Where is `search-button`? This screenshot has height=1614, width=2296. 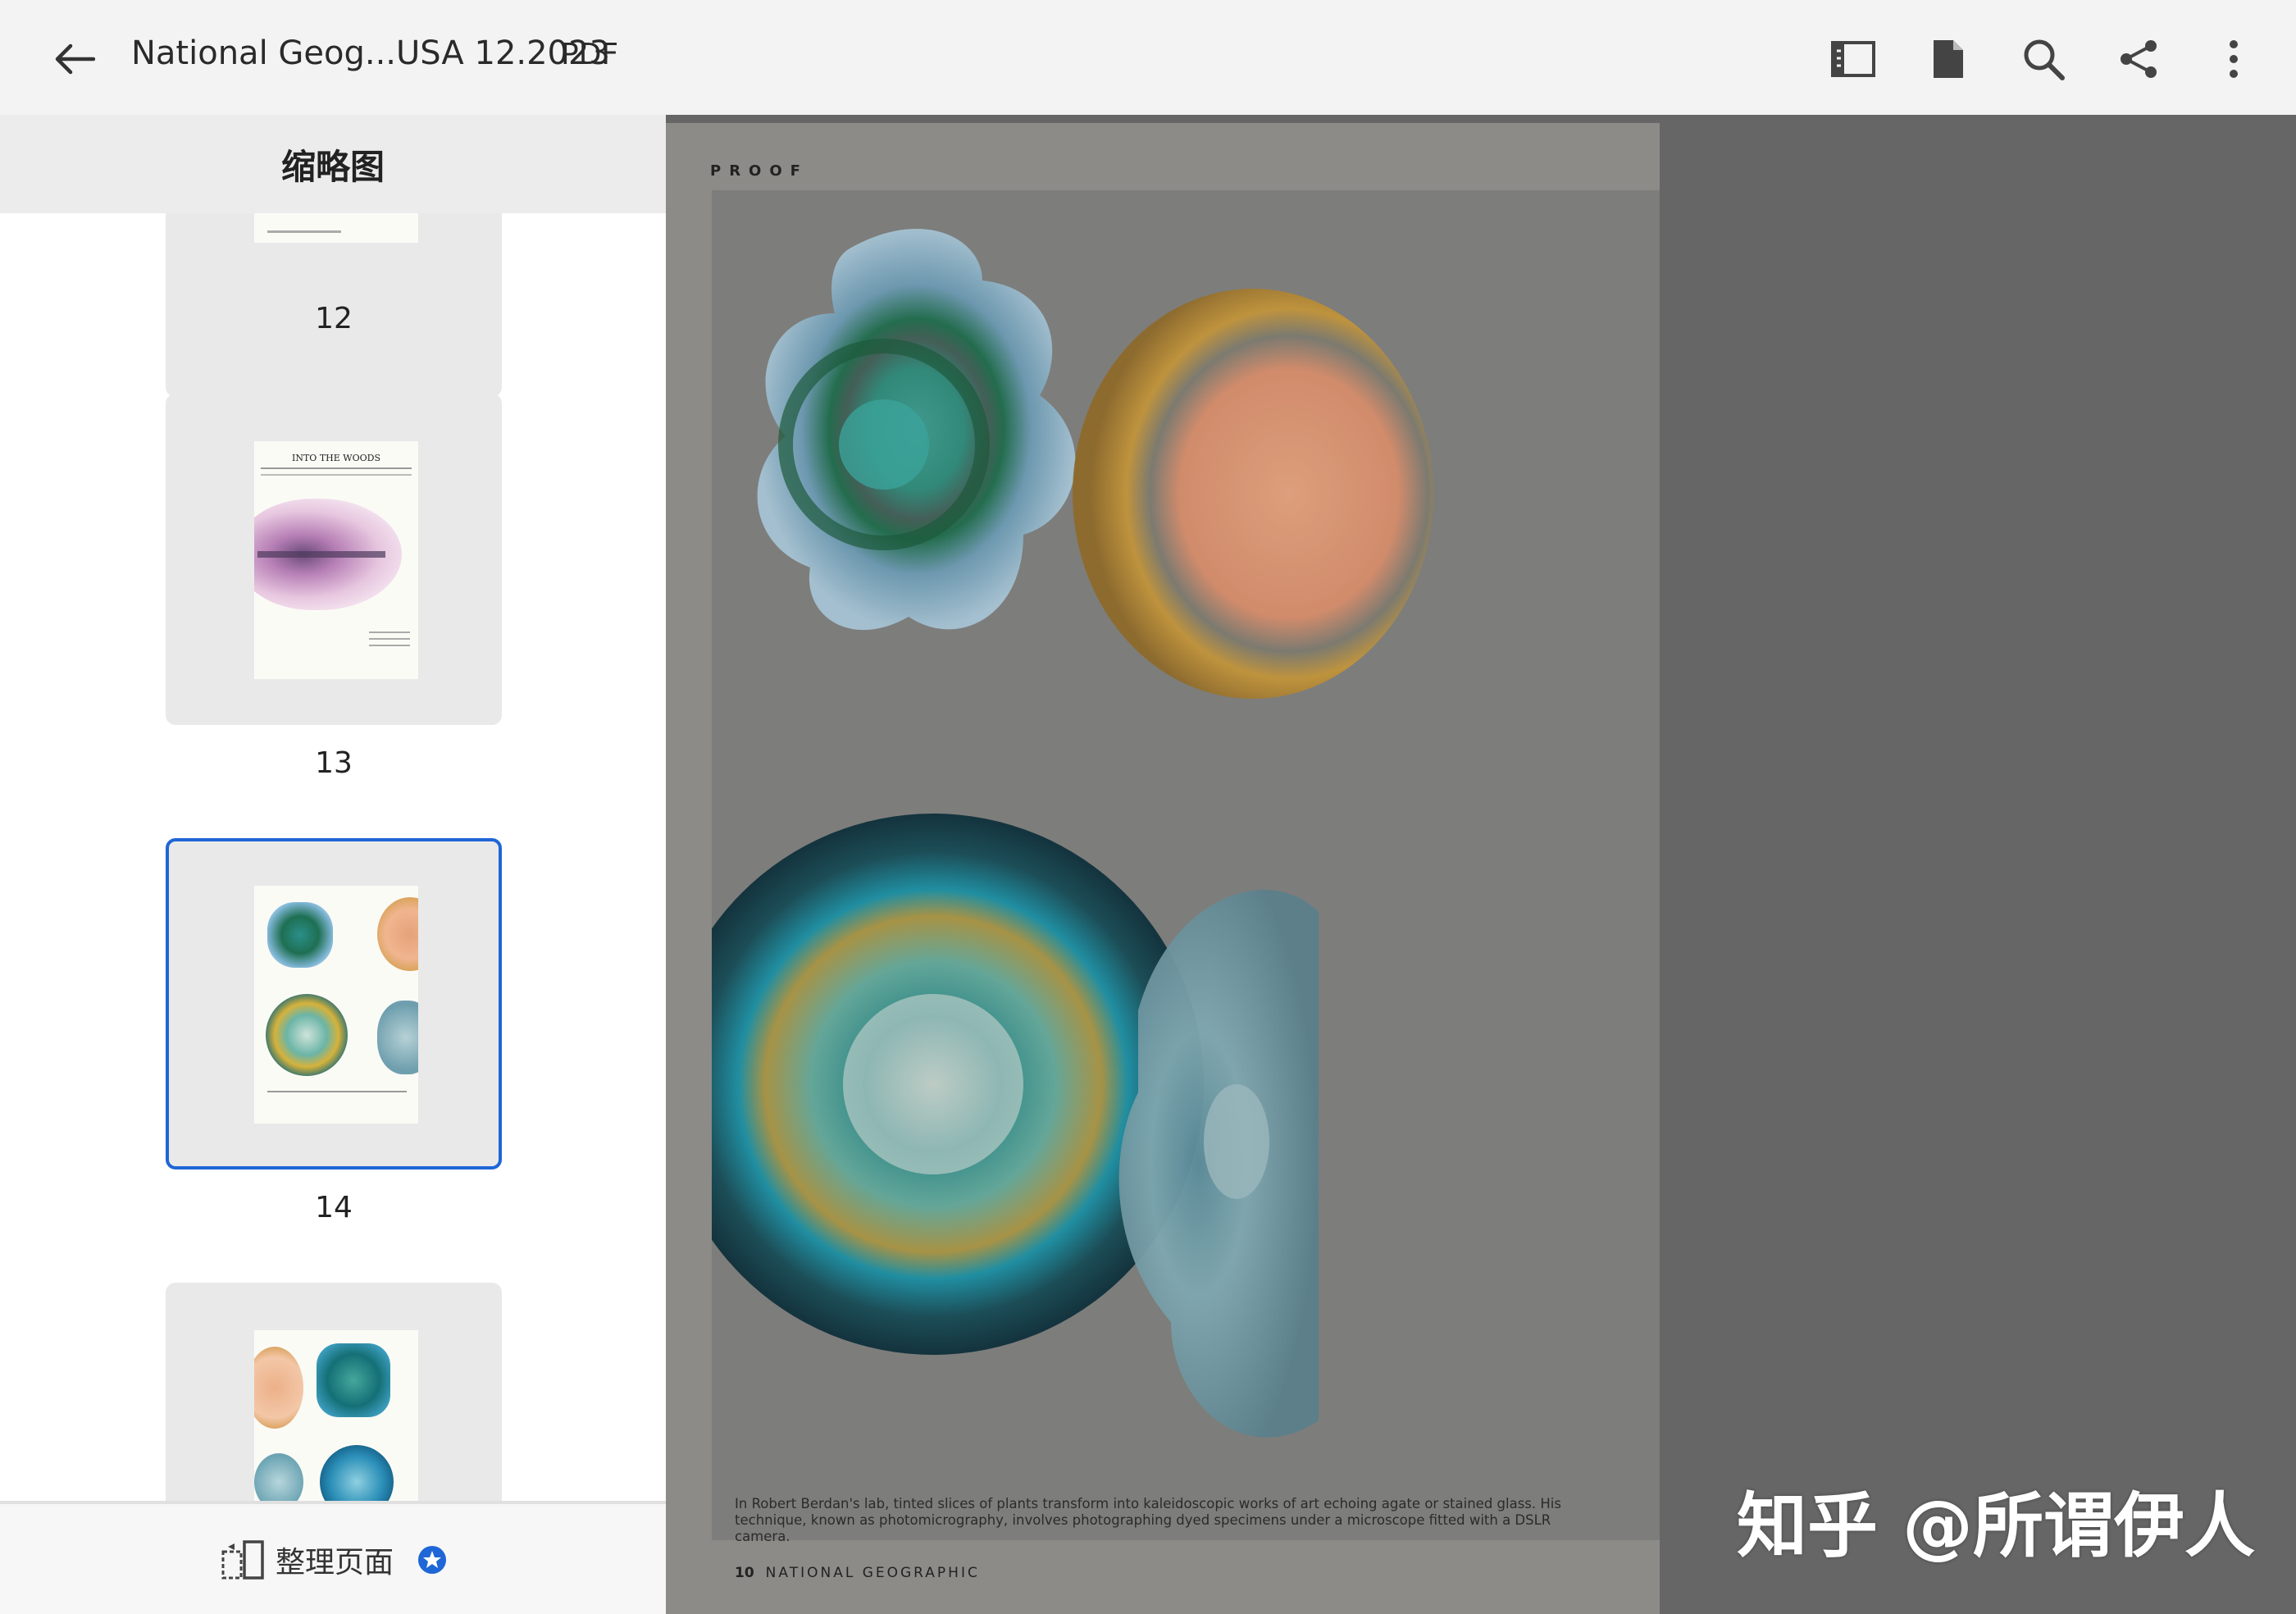 search-button is located at coordinates (2043, 59).